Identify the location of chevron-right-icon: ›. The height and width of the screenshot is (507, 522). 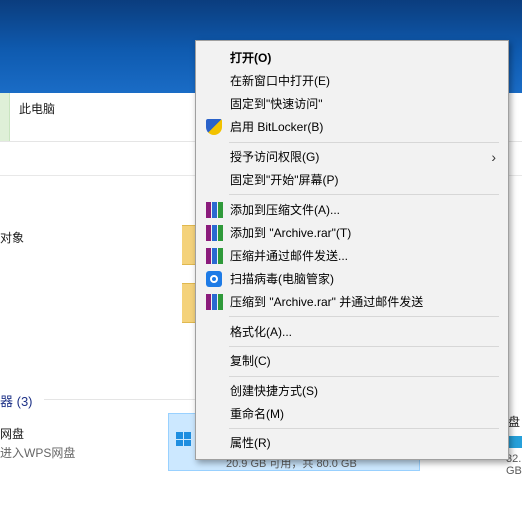
(493, 157).